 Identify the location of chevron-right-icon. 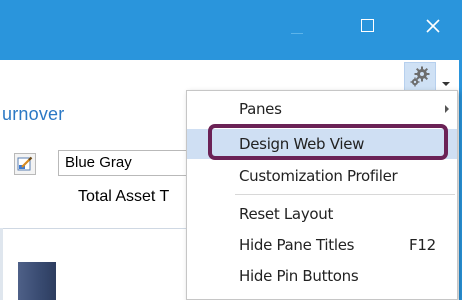
(447, 109).